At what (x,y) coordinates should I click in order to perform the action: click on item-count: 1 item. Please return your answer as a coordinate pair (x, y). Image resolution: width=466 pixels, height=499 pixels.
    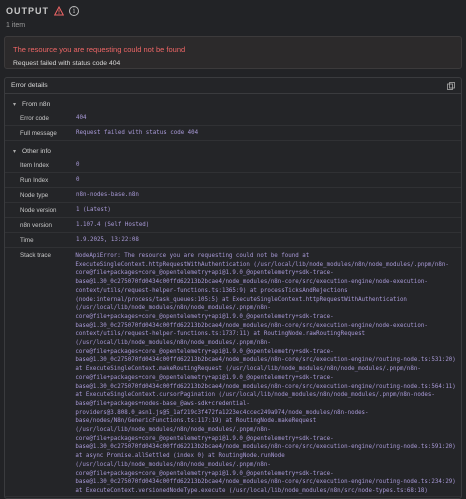
    Looking at the image, I should click on (16, 25).